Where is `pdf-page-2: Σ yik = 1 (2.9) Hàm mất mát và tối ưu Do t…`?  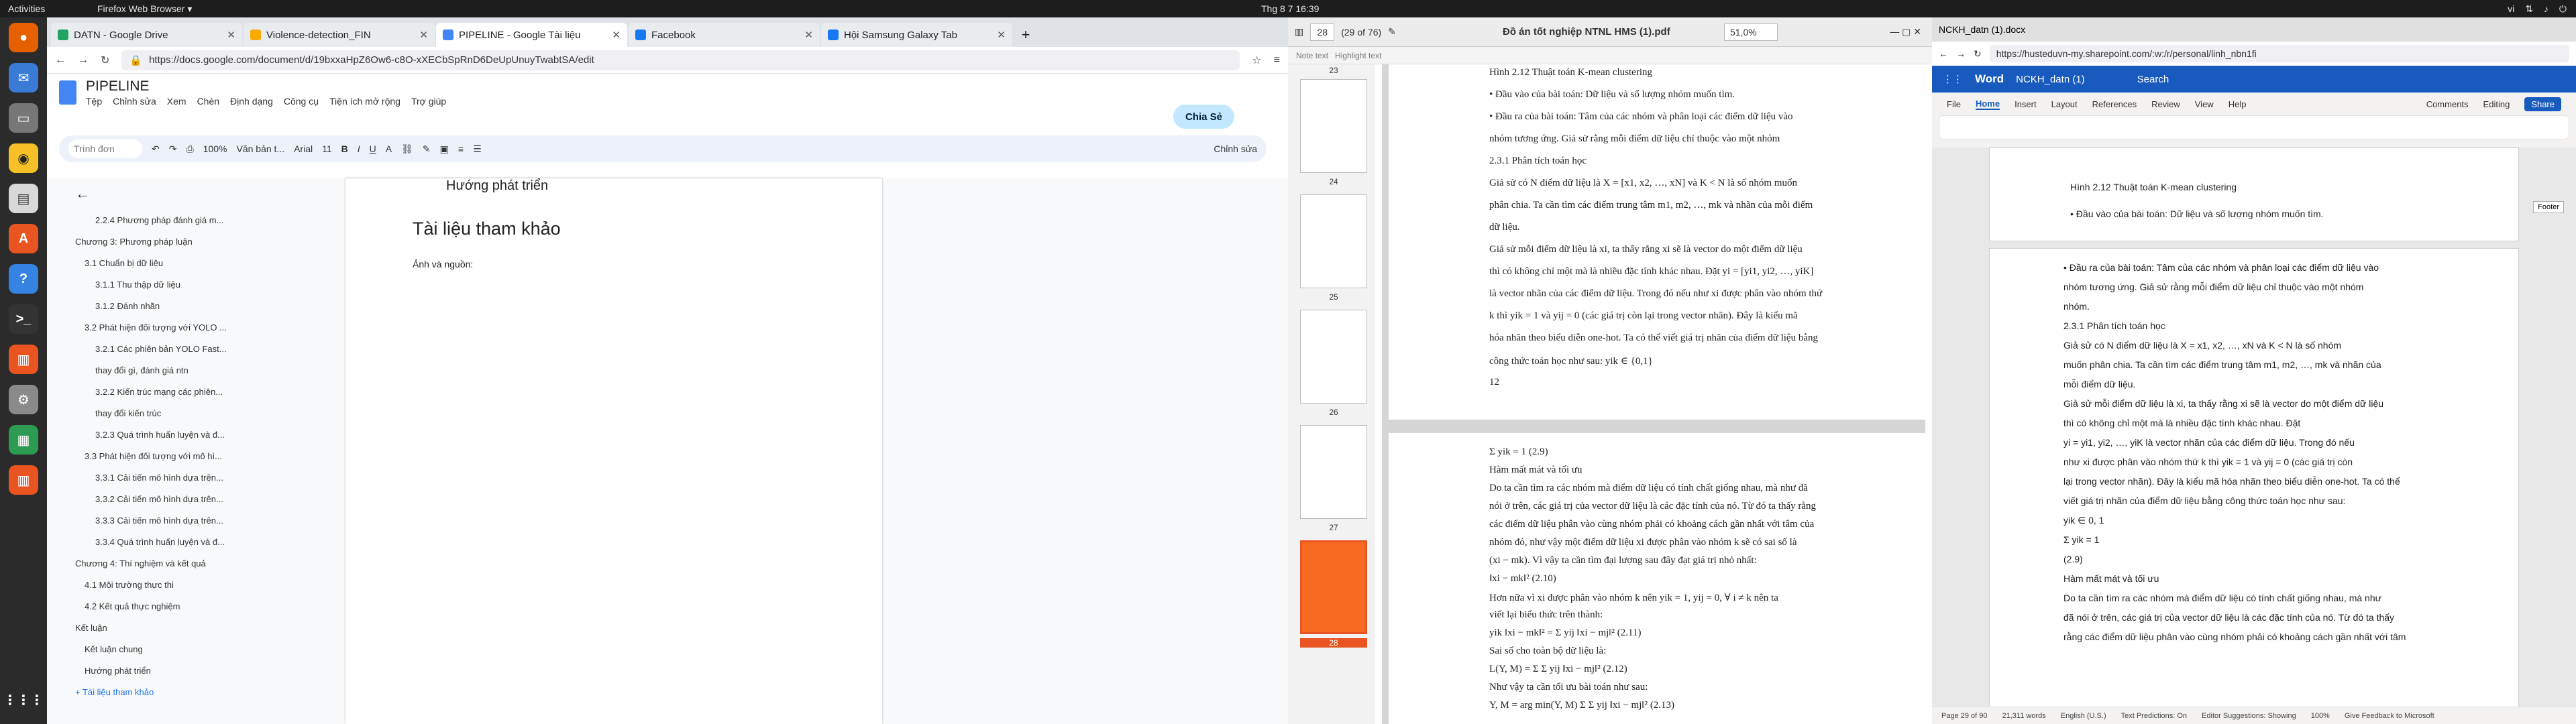
pdf-page-2: Σ yik = 1 (2.9) Hàm mất mát và tối ưu Do t… is located at coordinates (1657, 578).